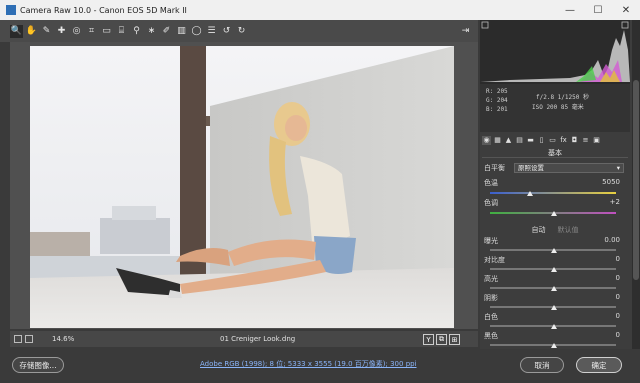 Image resolution: width=640 pixels, height=383 pixels. Describe the element at coordinates (556, 318) in the screenshot. I see `slider-row: 白色 0` at that location.